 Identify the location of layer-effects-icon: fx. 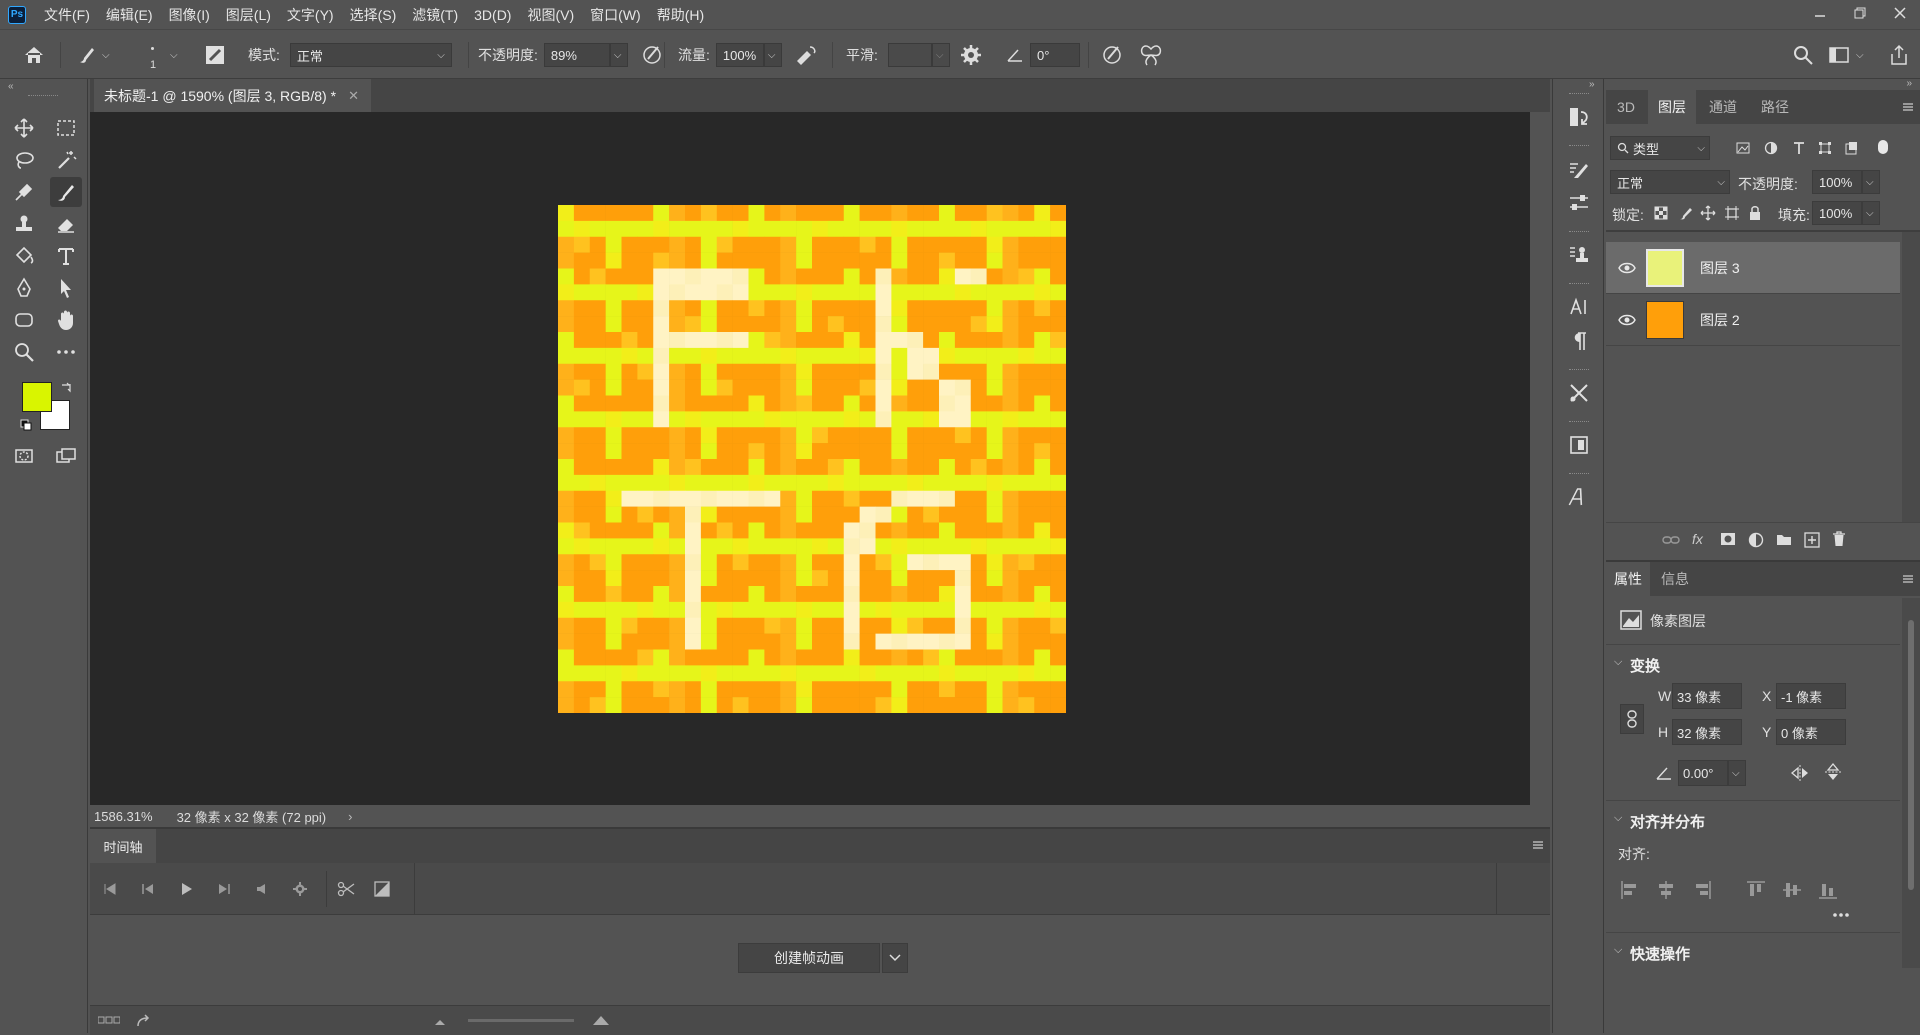
(1697, 539).